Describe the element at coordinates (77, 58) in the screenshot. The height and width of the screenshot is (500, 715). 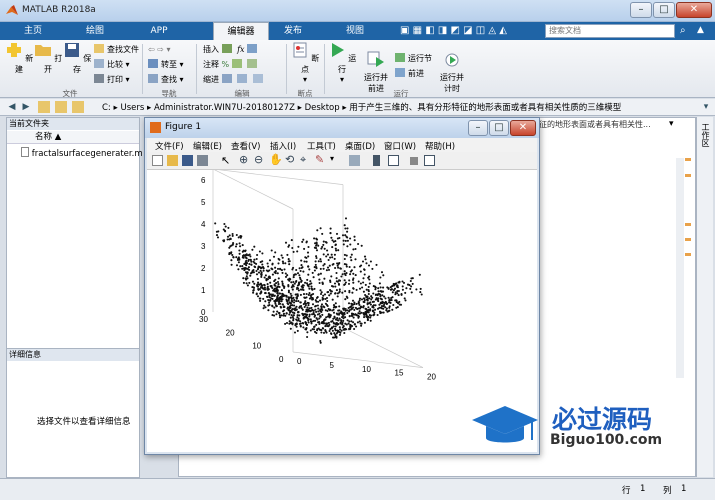
I see `save-button: 保存` at that location.